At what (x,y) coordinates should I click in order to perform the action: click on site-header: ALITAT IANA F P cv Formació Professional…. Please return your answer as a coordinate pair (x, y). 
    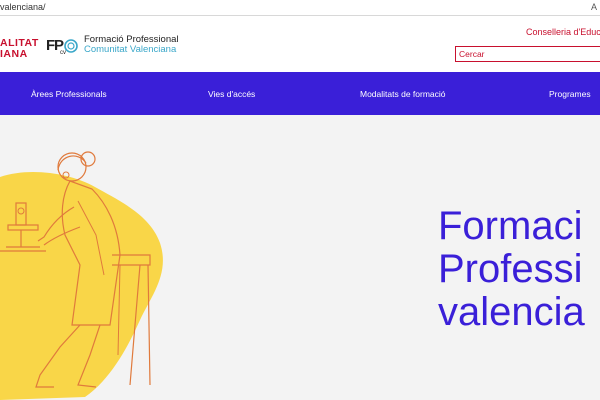
    Looking at the image, I should click on (300, 44).